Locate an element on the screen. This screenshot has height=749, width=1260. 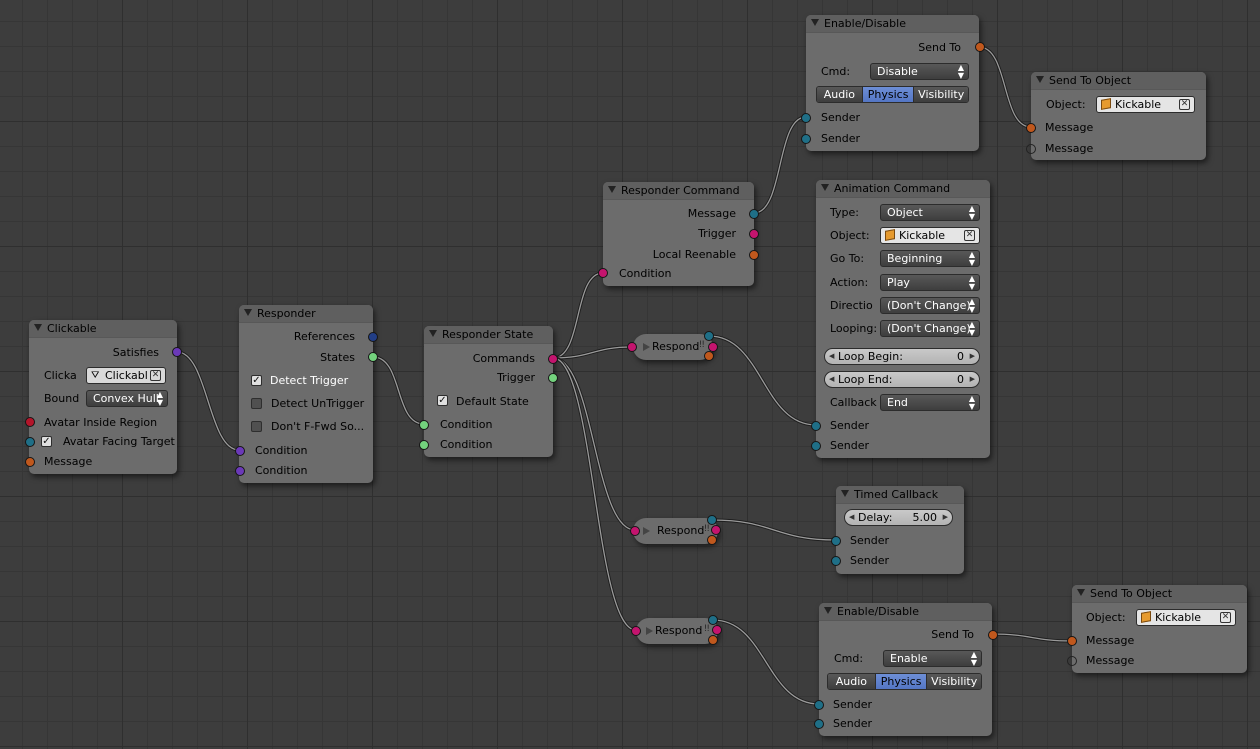
avatar-facing-checkbox: ✓ is located at coordinates (46, 441).